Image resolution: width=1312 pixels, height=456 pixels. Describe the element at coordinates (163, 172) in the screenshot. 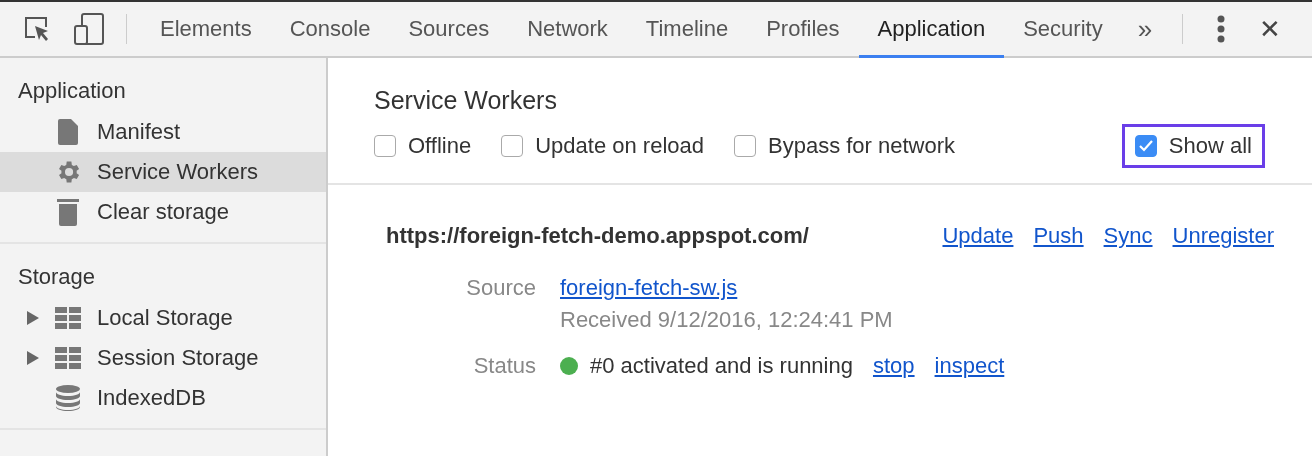

I see `sidebar-item: Service Workers` at that location.